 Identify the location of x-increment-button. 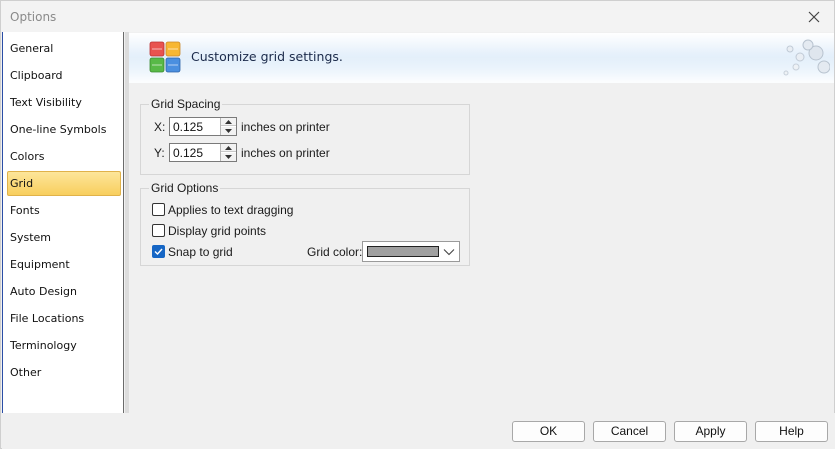
(228, 122).